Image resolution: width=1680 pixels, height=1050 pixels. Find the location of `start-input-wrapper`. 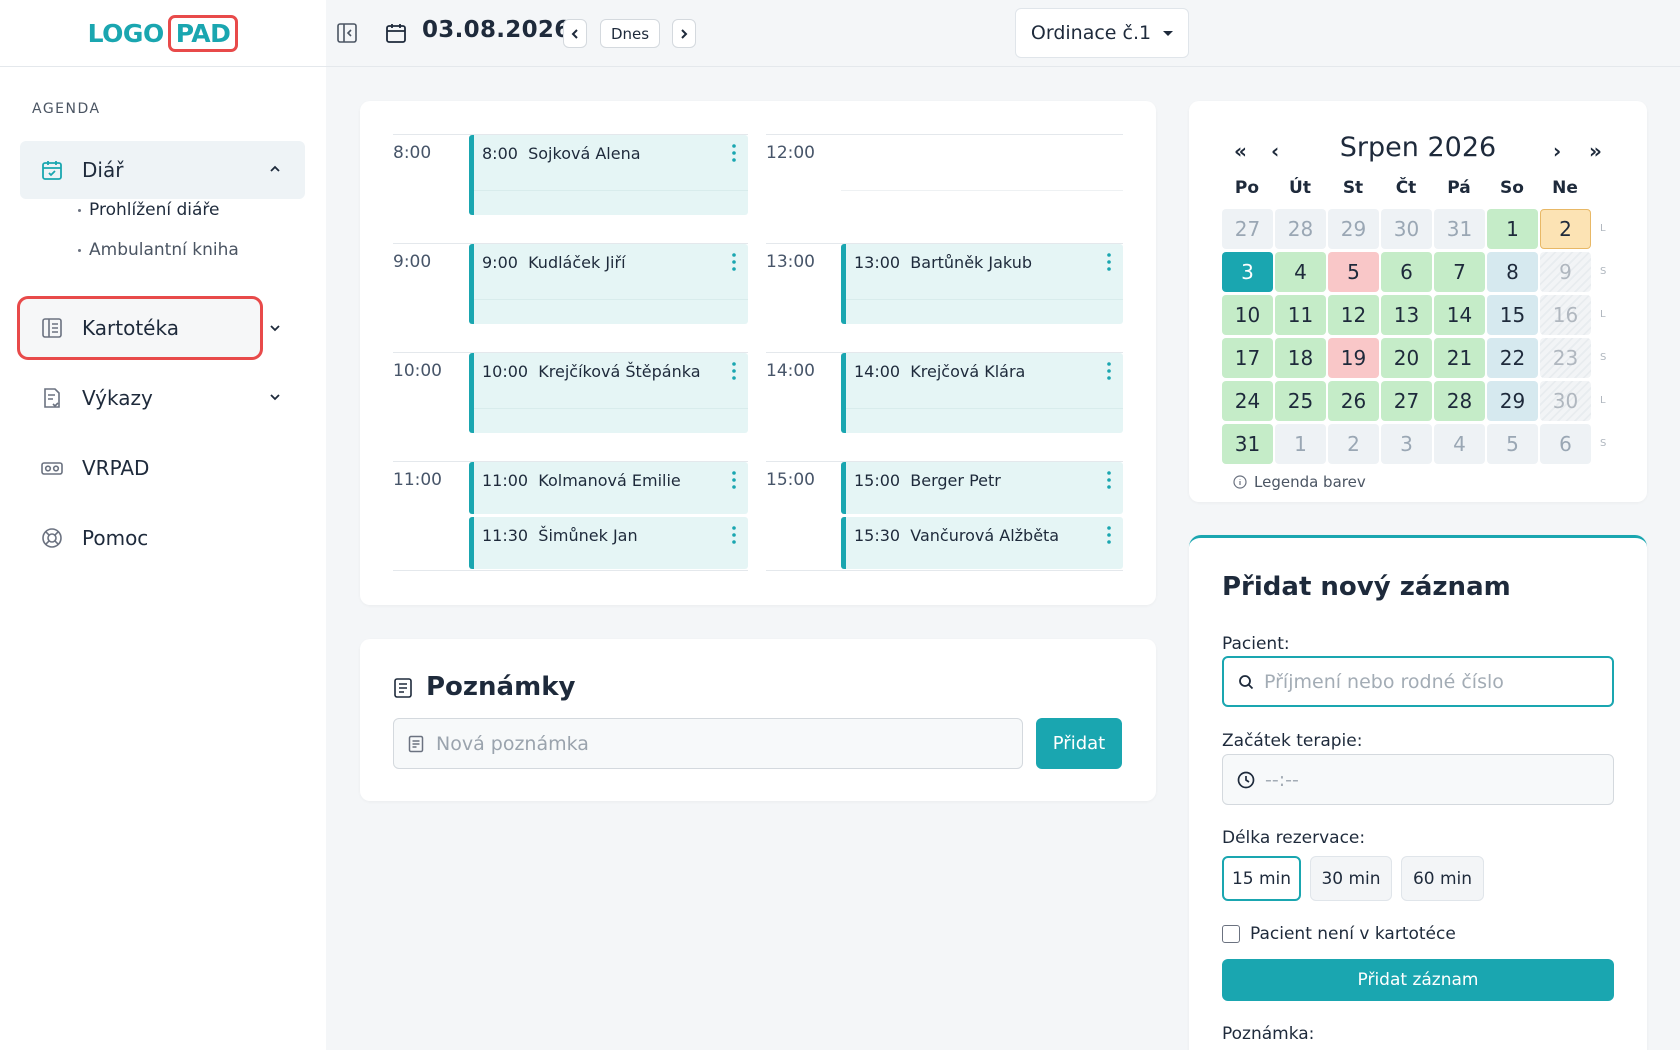

start-input-wrapper is located at coordinates (1418, 779).